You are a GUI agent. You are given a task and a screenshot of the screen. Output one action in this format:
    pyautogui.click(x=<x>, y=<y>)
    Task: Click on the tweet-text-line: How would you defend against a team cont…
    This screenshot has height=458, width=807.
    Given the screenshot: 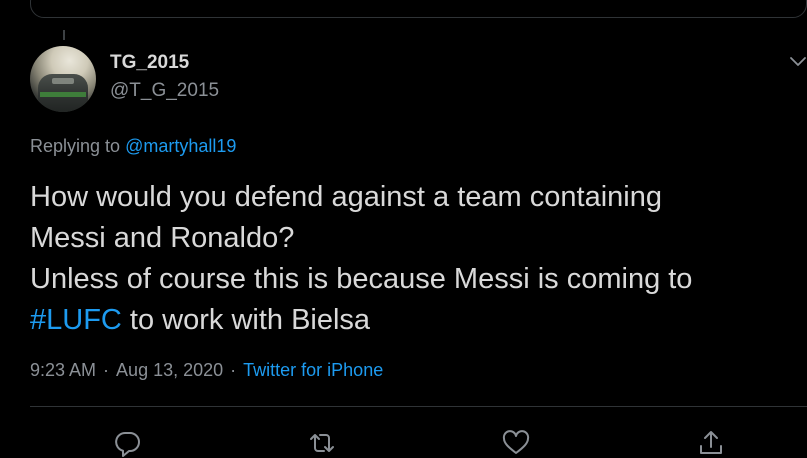 What is the action you would take?
    pyautogui.click(x=346, y=197)
    